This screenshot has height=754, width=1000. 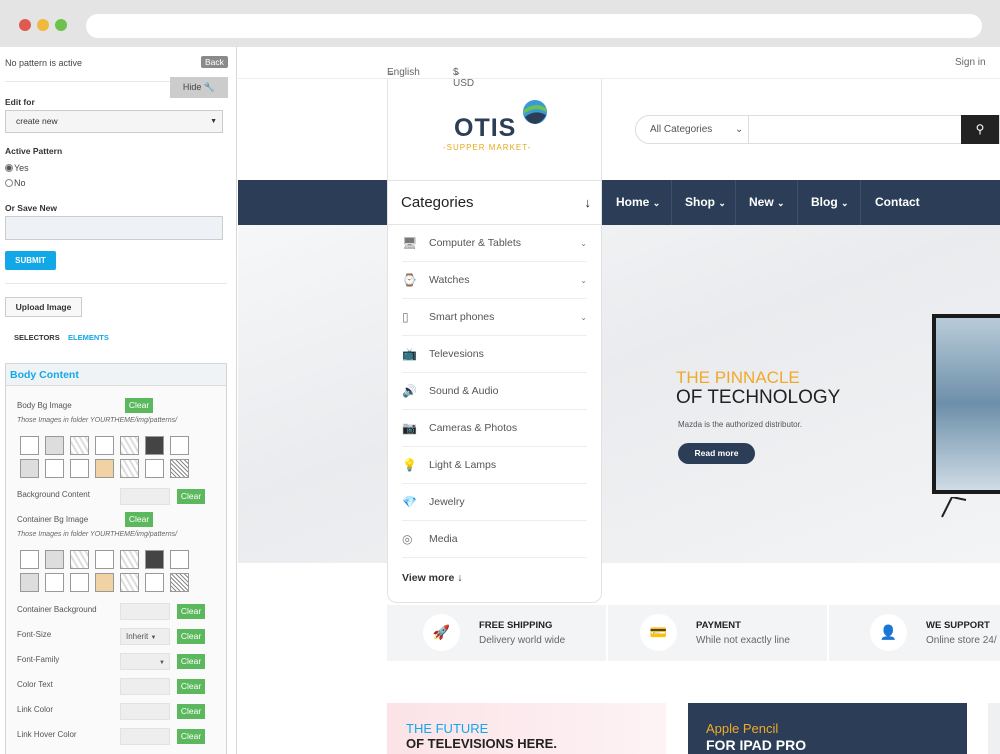 I want to click on close-window-dot, so click(x=25, y=25).